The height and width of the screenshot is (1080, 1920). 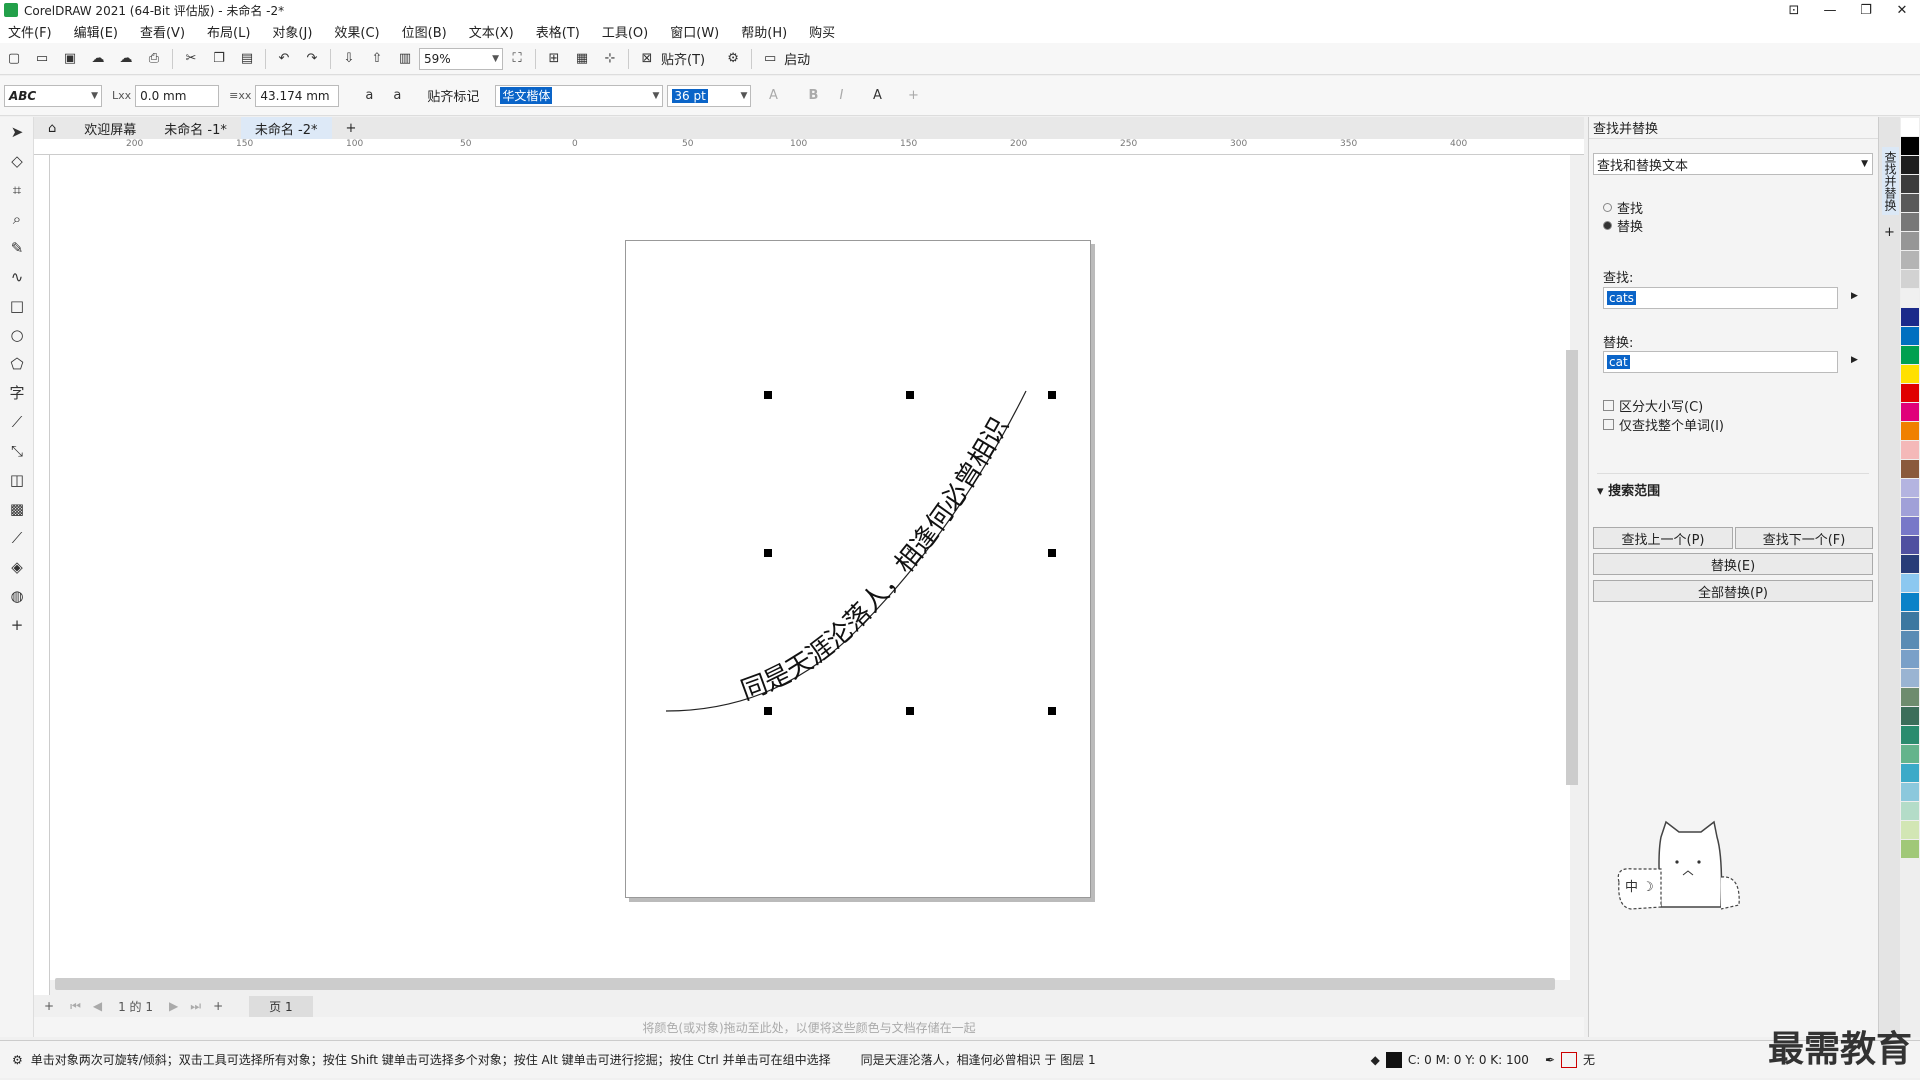 I want to click on page-tab: 页 1, so click(x=281, y=1006).